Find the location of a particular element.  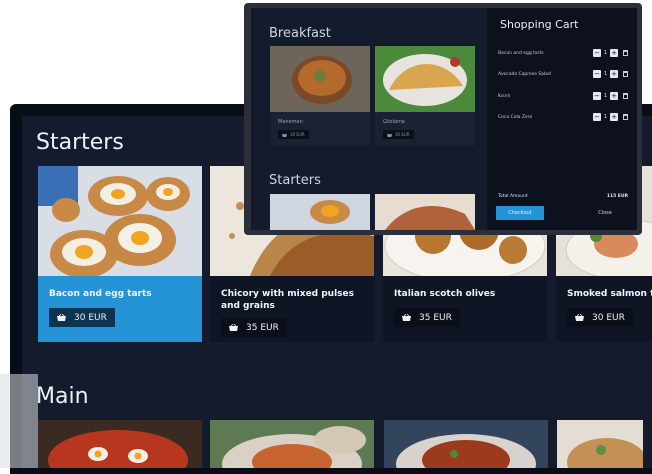

breakfast-name: Menemen is located at coordinates (290, 122).